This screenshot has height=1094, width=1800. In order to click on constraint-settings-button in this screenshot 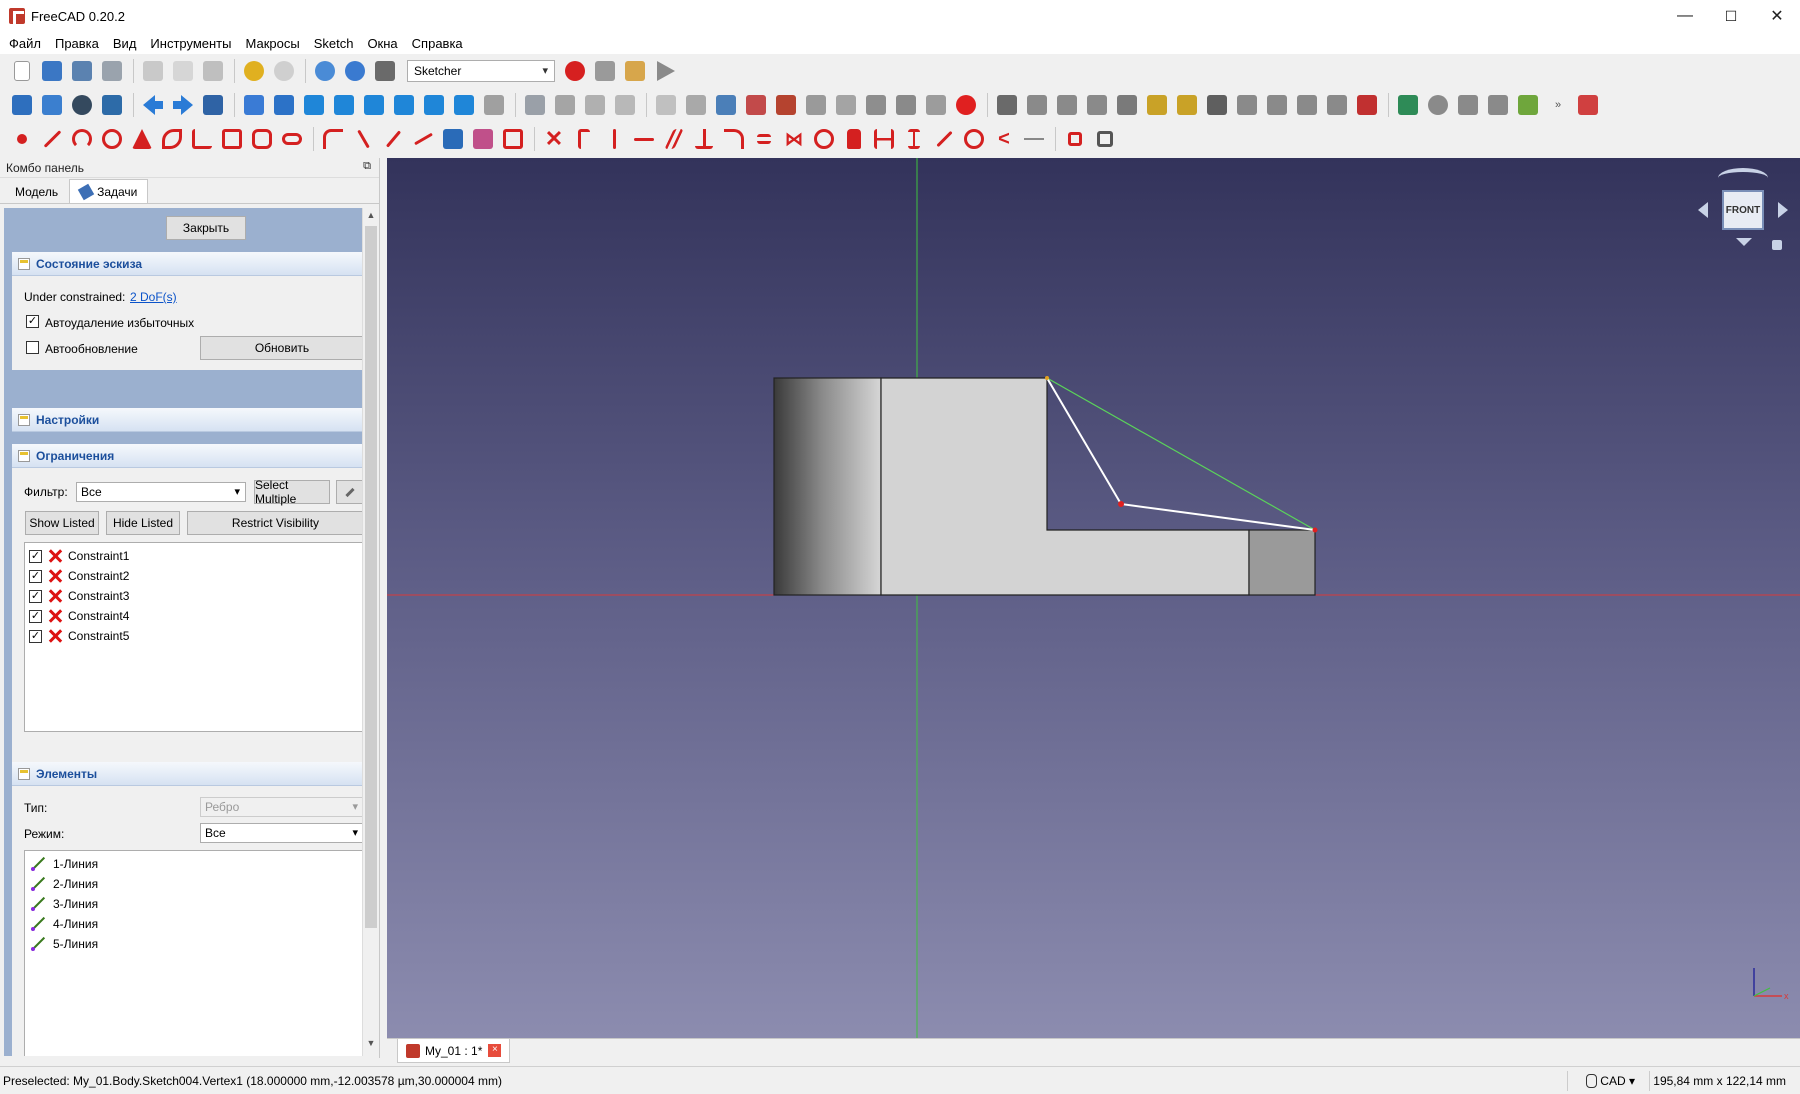, I will do `click(349, 492)`.